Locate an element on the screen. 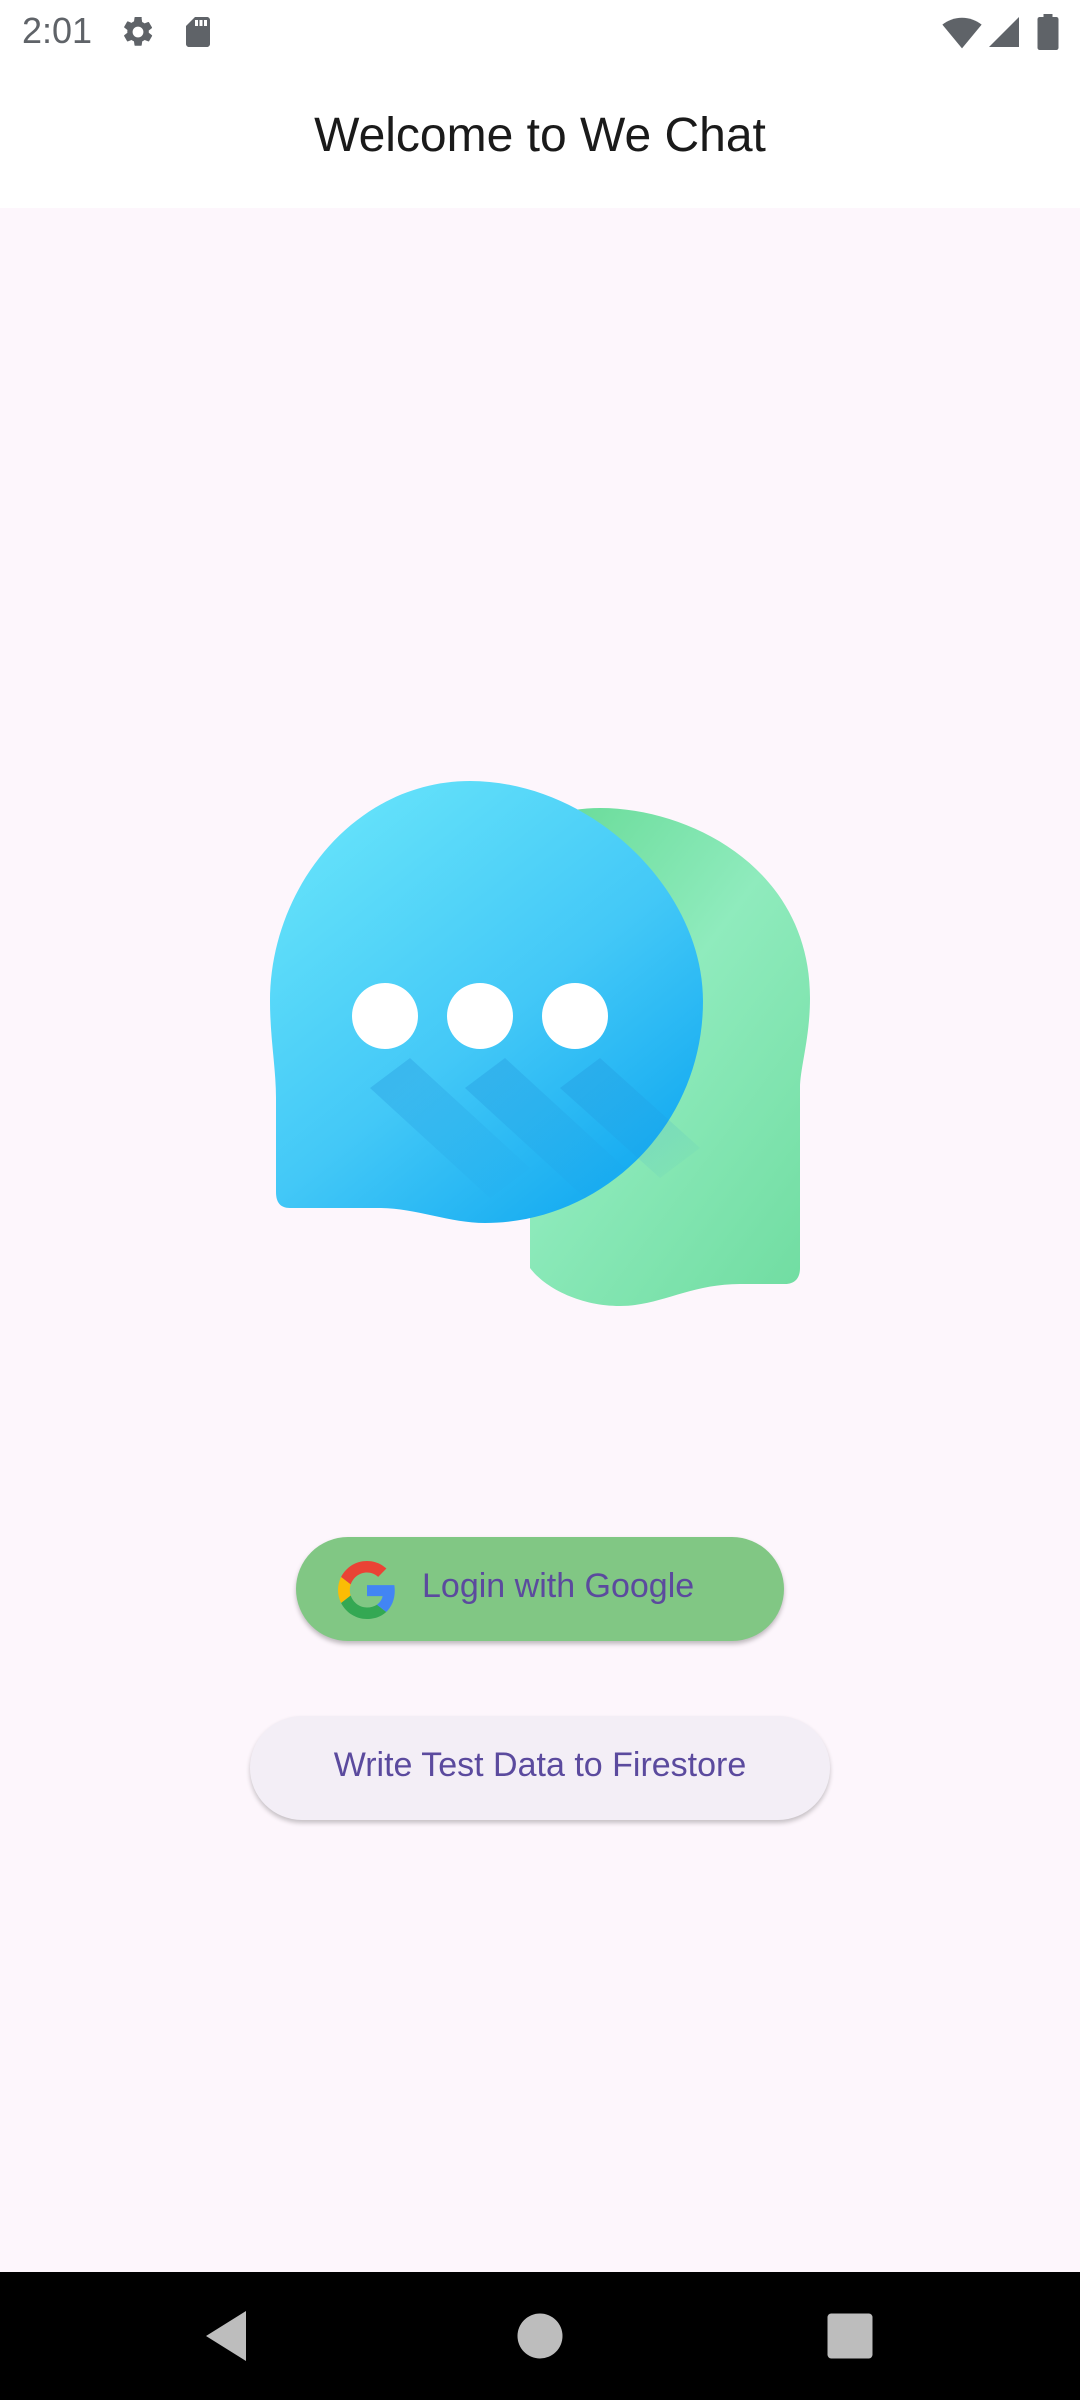  chat-bubbles-logo is located at coordinates (540, 1043).